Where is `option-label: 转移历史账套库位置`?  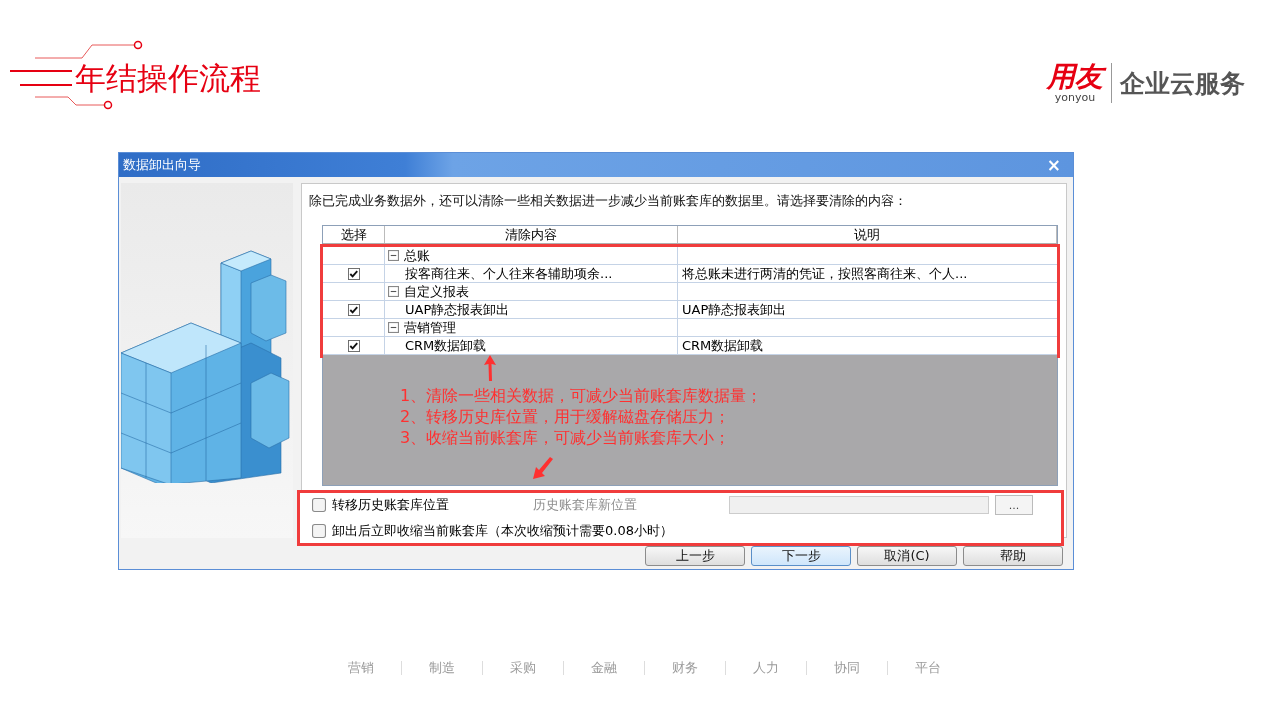 option-label: 转移历史账套库位置 is located at coordinates (390, 505).